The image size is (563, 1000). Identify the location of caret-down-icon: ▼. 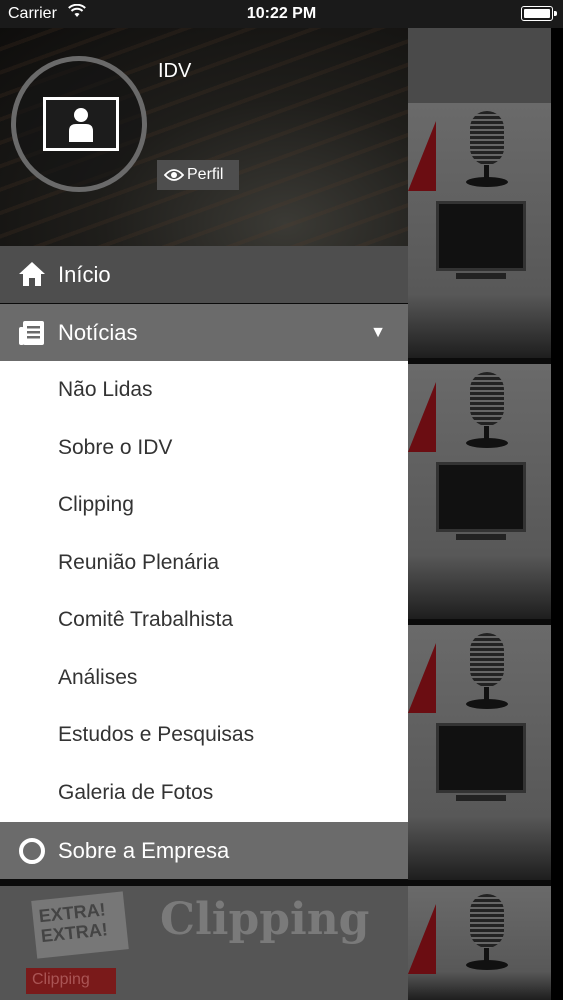
(378, 332).